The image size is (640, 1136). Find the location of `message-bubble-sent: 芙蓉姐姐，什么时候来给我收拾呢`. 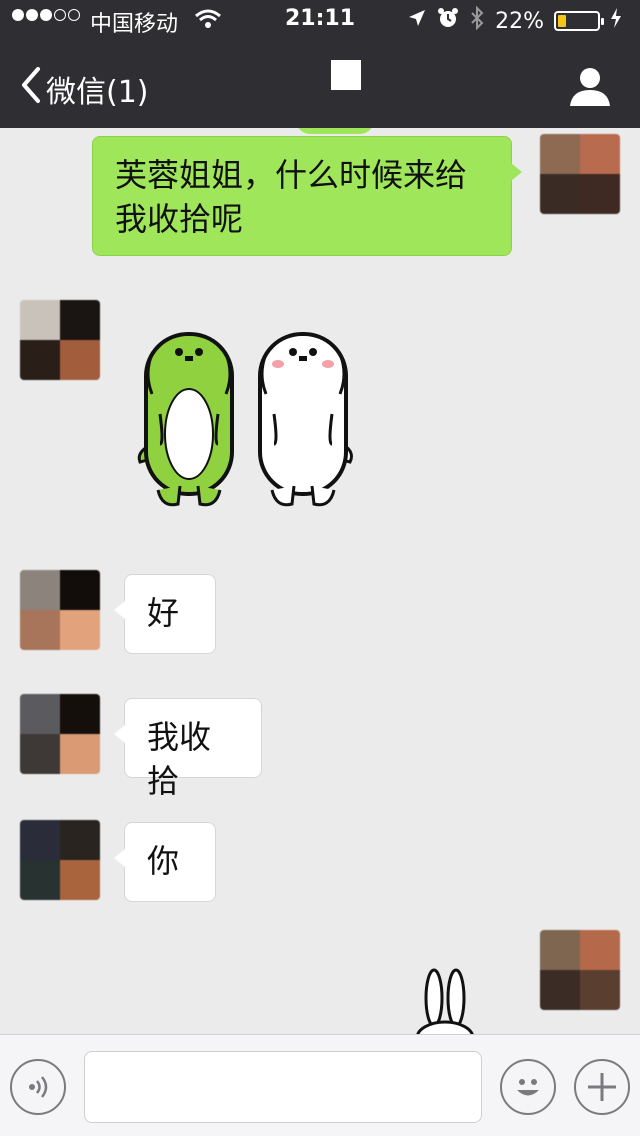

message-bubble-sent: 芙蓉姐姐，什么时候来给我收拾呢 is located at coordinates (307, 196).